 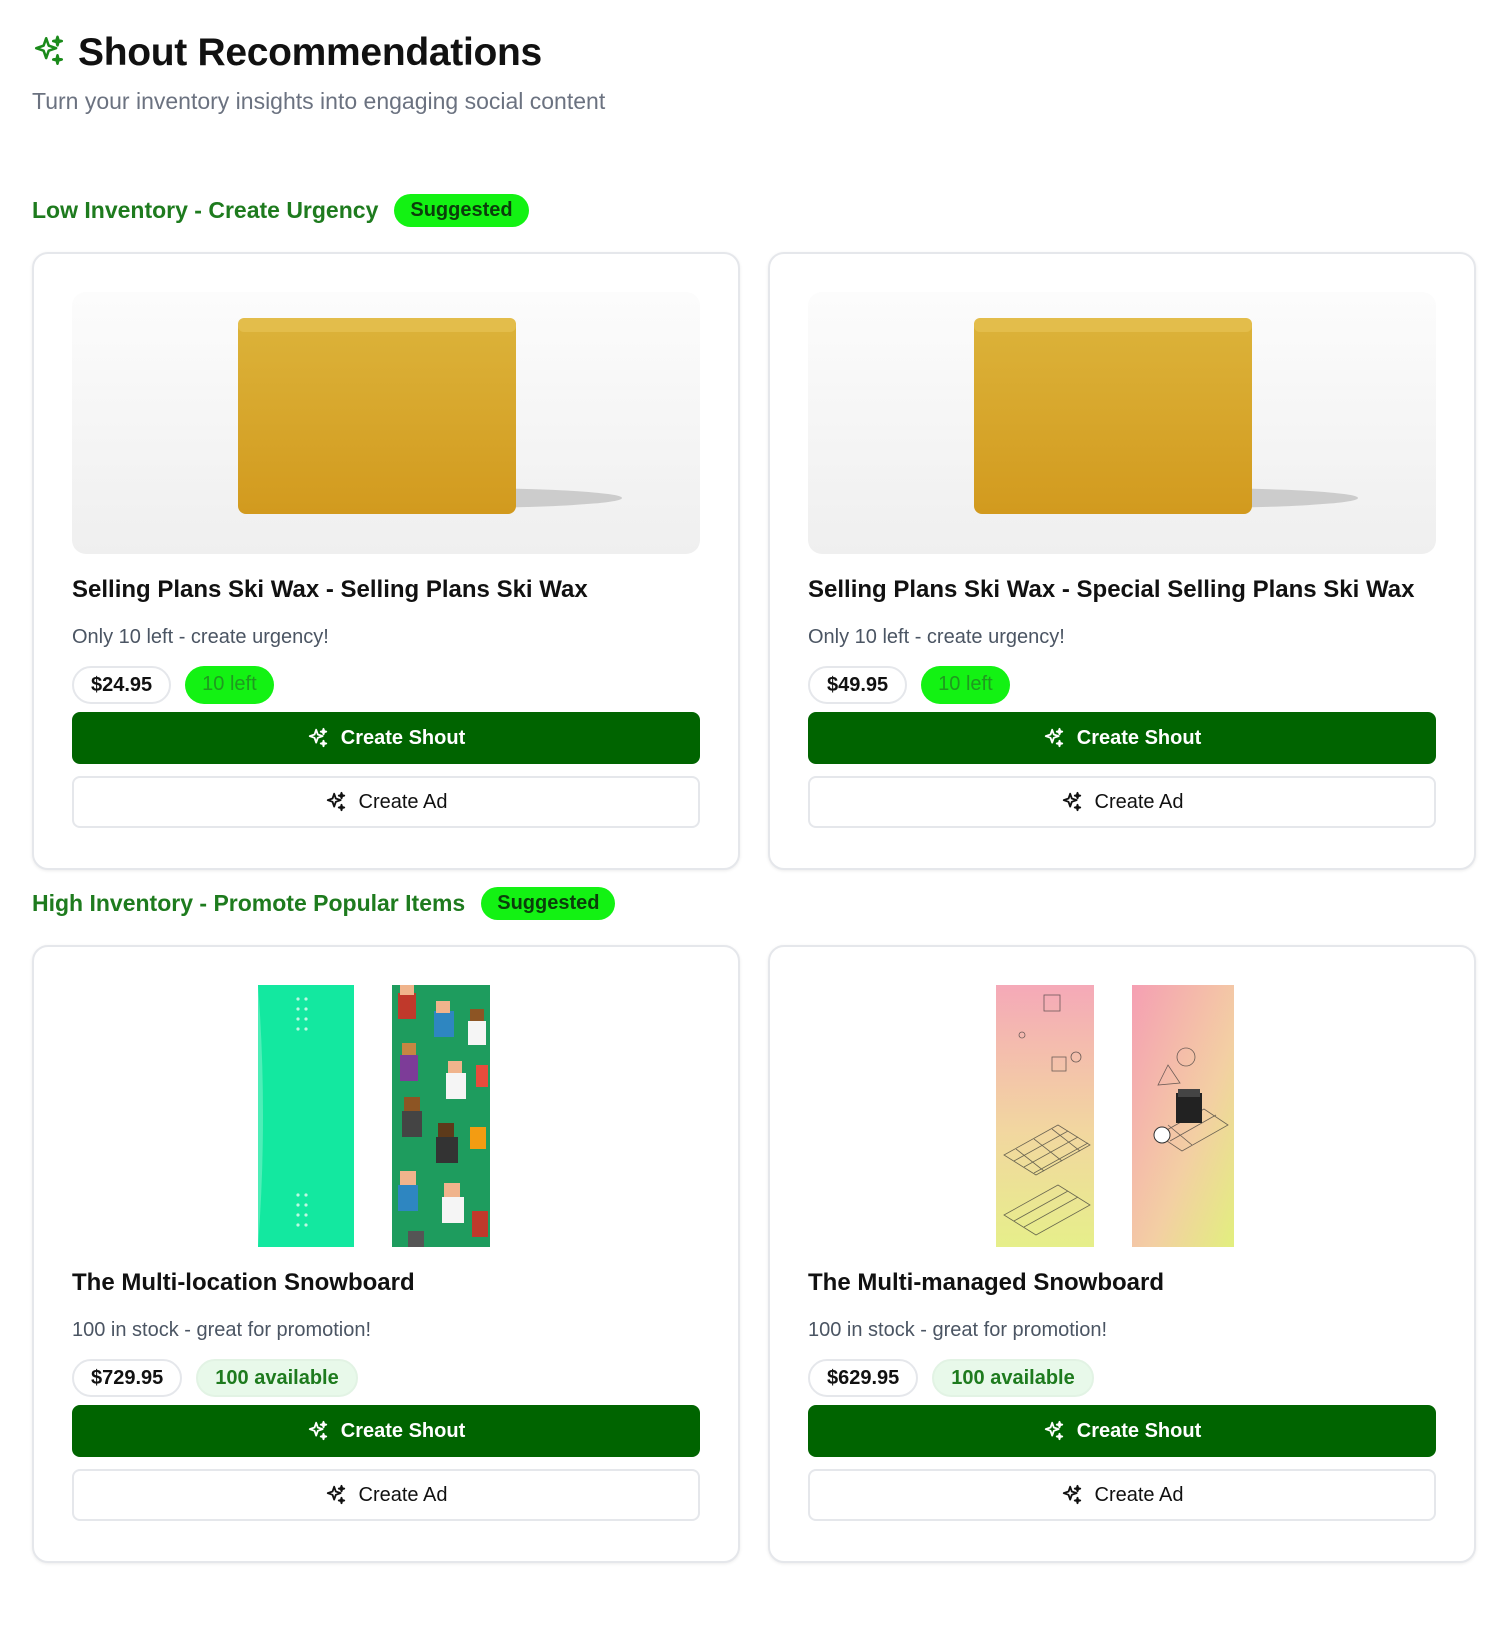 I want to click on price-pill: $49.95, so click(x=858, y=685).